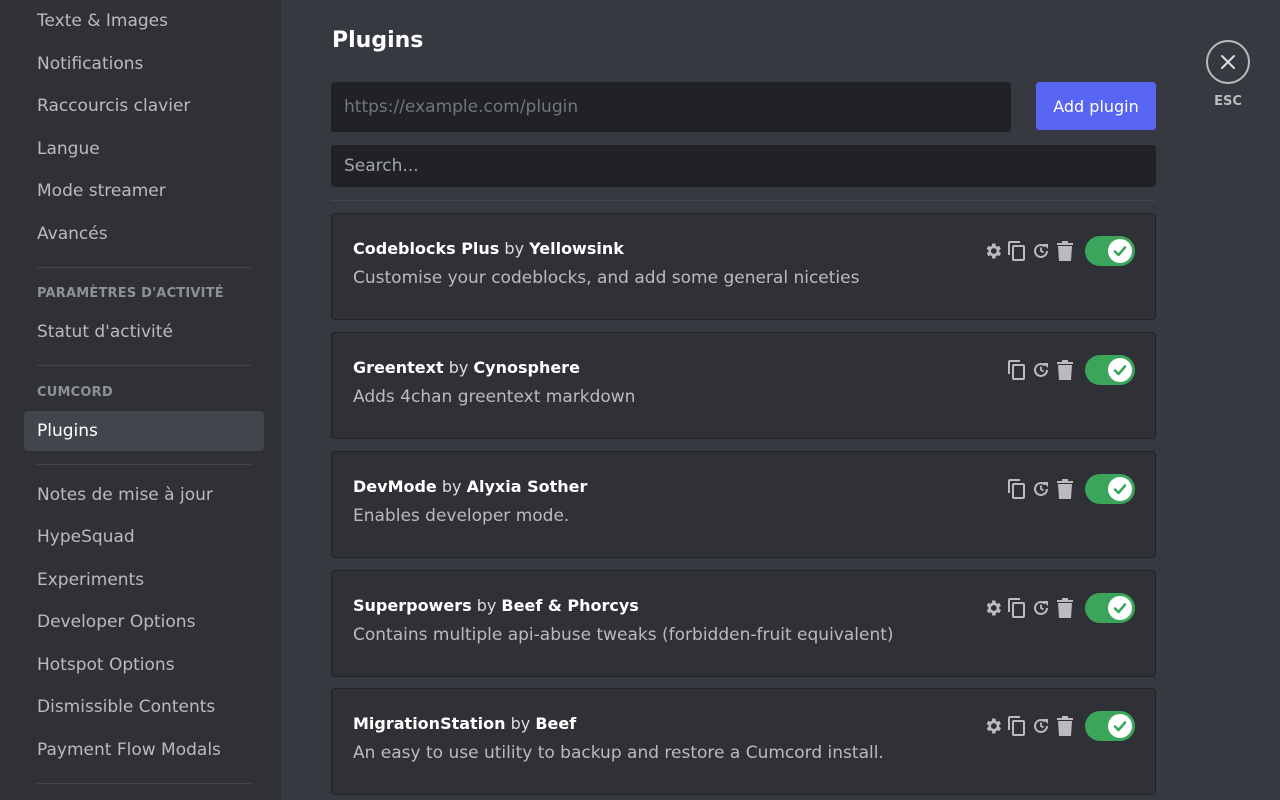  Describe the element at coordinates (144, 750) in the screenshot. I see `sidebar-item-payment-flow-modals: Payment Flow Modals` at that location.